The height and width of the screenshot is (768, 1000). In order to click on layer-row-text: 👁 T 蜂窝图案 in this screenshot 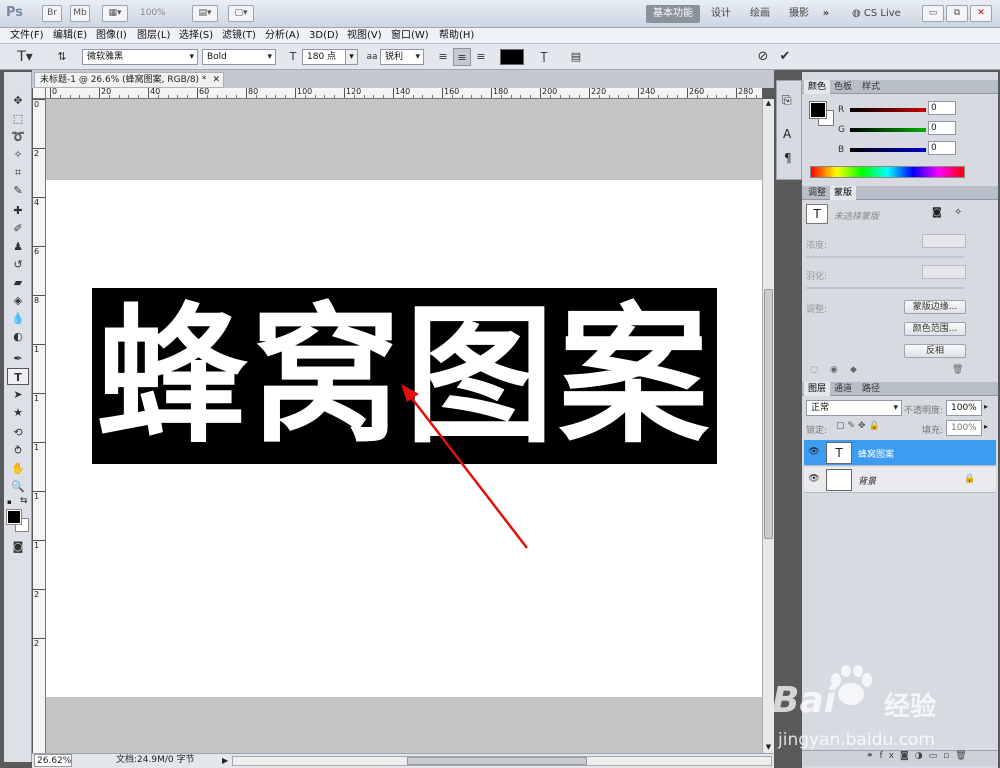, I will do `click(900, 453)`.